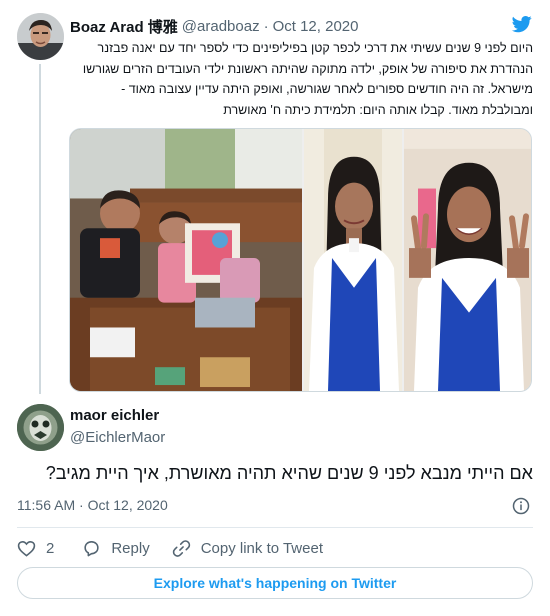 The width and height of the screenshot is (550, 616). Describe the element at coordinates (130, 548) in the screenshot. I see `reply-label: Reply` at that location.